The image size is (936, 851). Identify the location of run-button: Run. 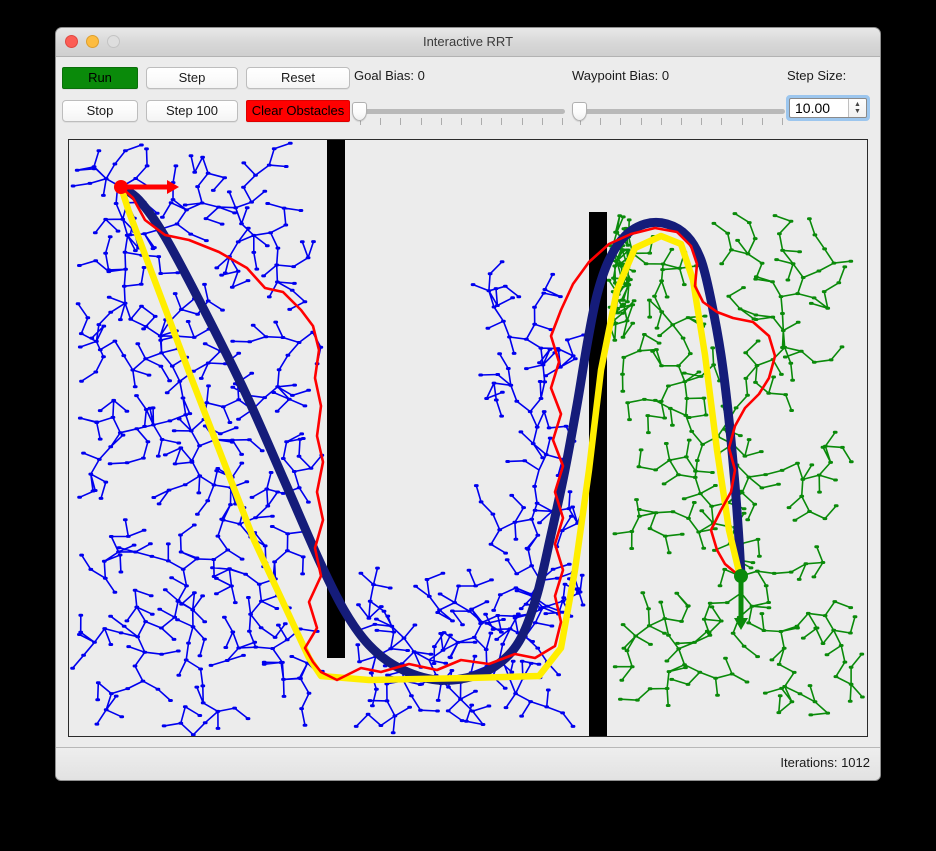
(100, 78).